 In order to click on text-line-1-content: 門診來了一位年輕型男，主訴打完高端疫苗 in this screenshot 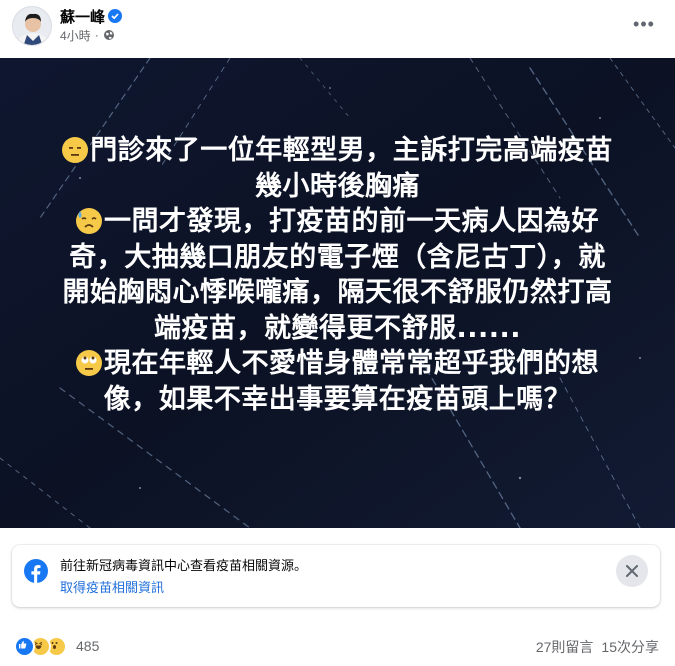, I will do `click(351, 150)`.